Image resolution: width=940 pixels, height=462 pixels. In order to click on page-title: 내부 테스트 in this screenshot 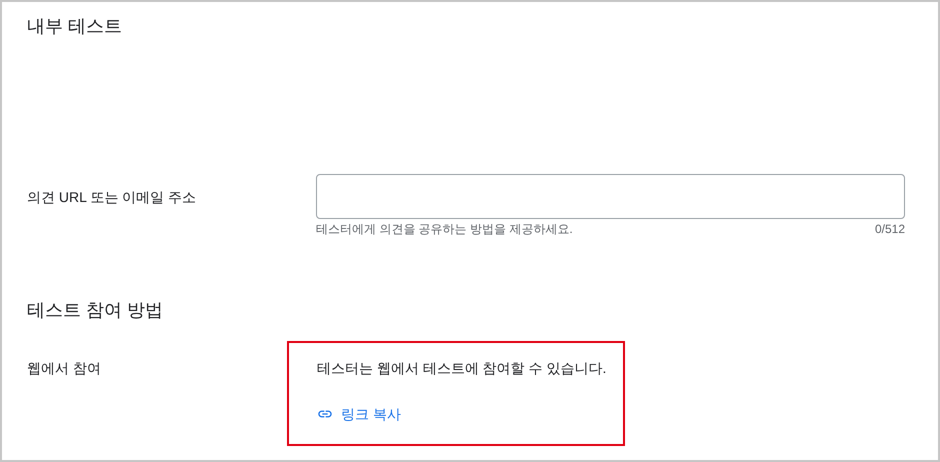, I will do `click(74, 26)`.